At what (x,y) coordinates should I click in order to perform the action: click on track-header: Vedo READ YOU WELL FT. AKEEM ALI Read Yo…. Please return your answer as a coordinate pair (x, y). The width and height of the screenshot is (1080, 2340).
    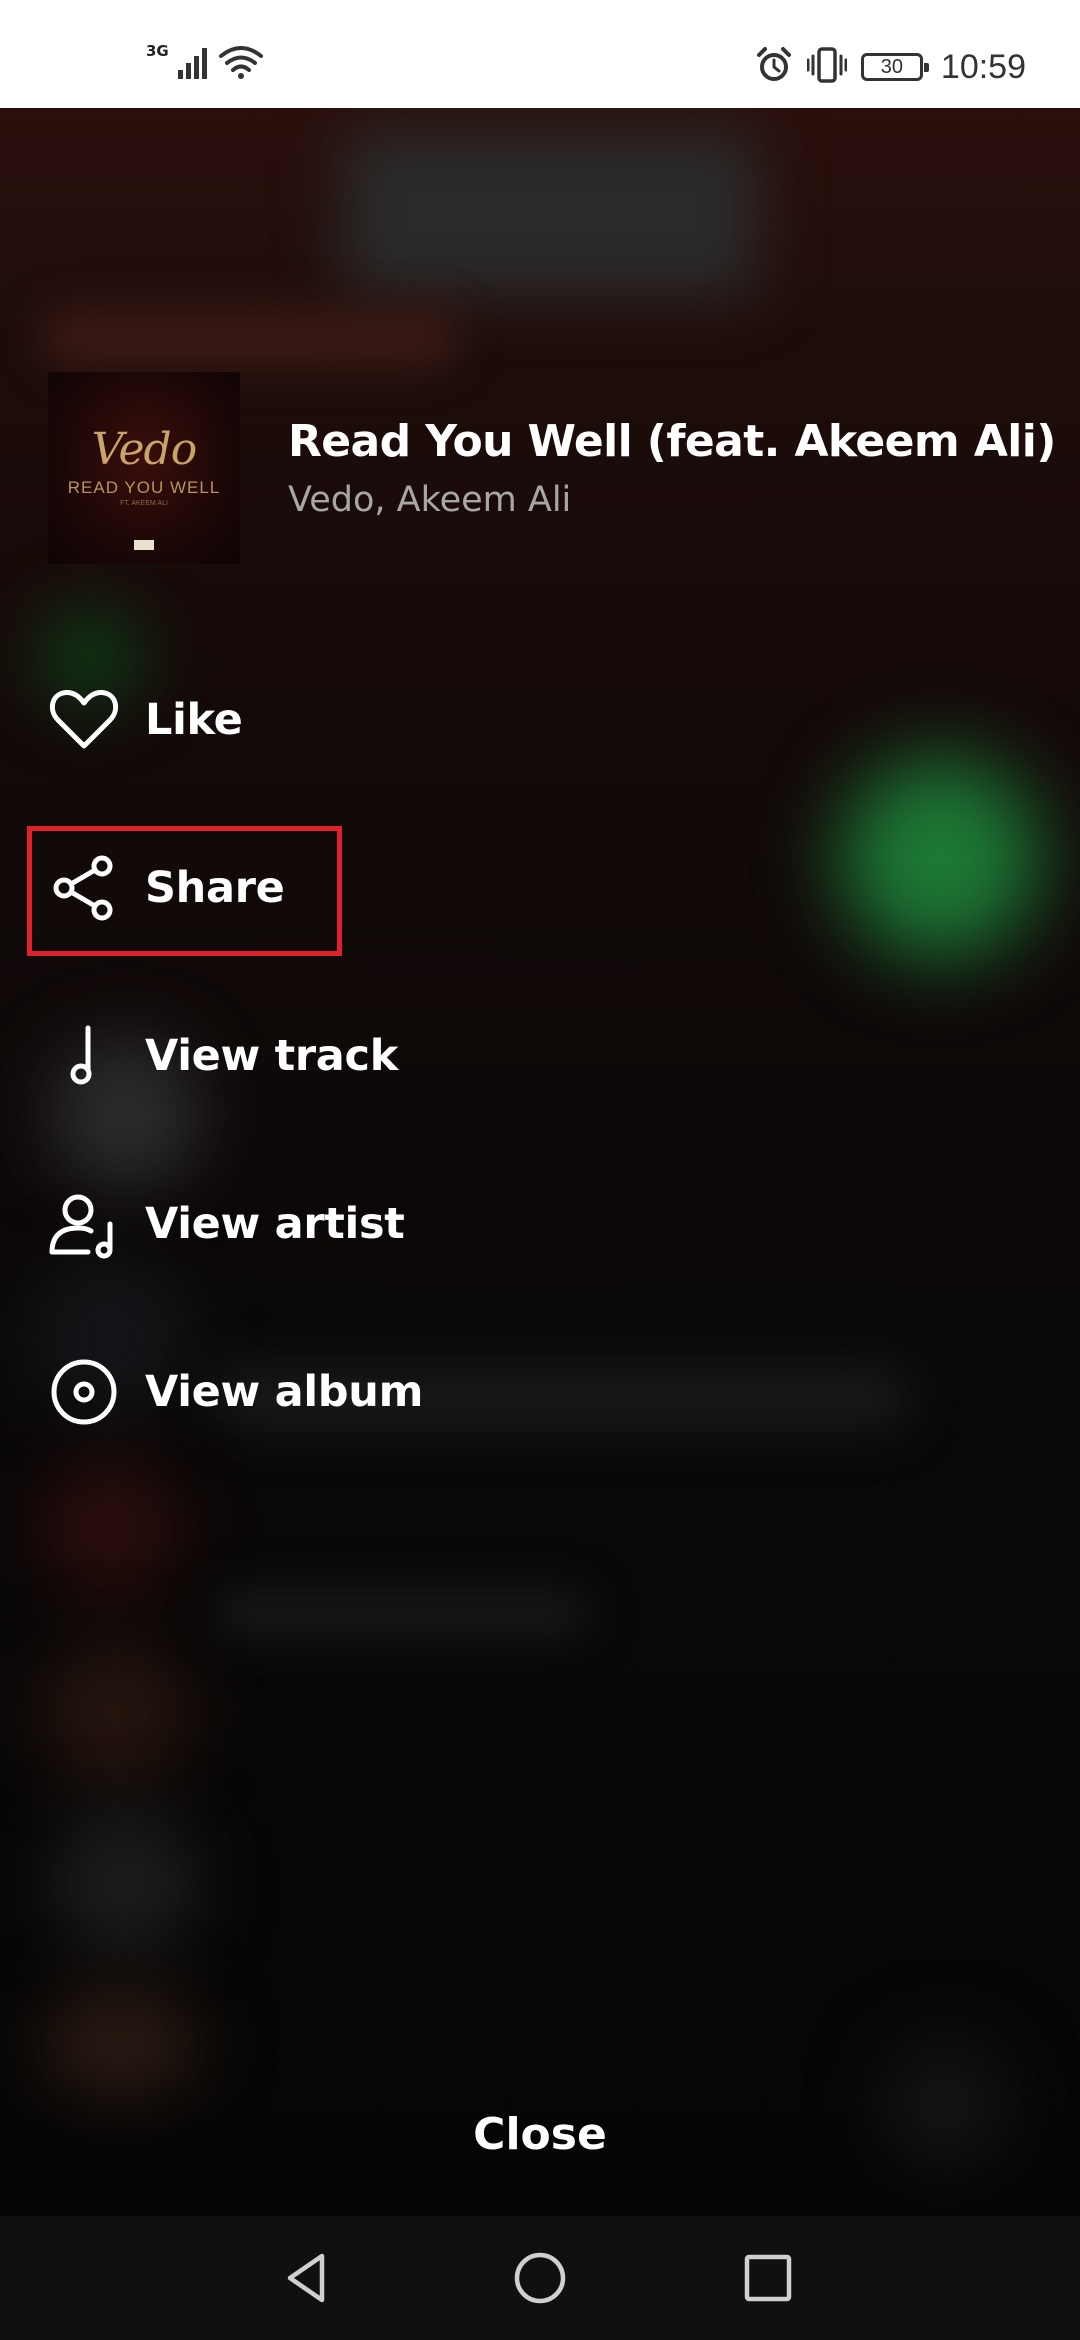
    Looking at the image, I should click on (552, 468).